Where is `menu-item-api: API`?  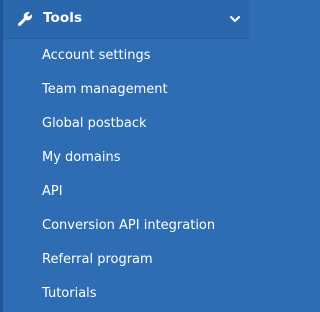
menu-item-api: API is located at coordinates (126, 192).